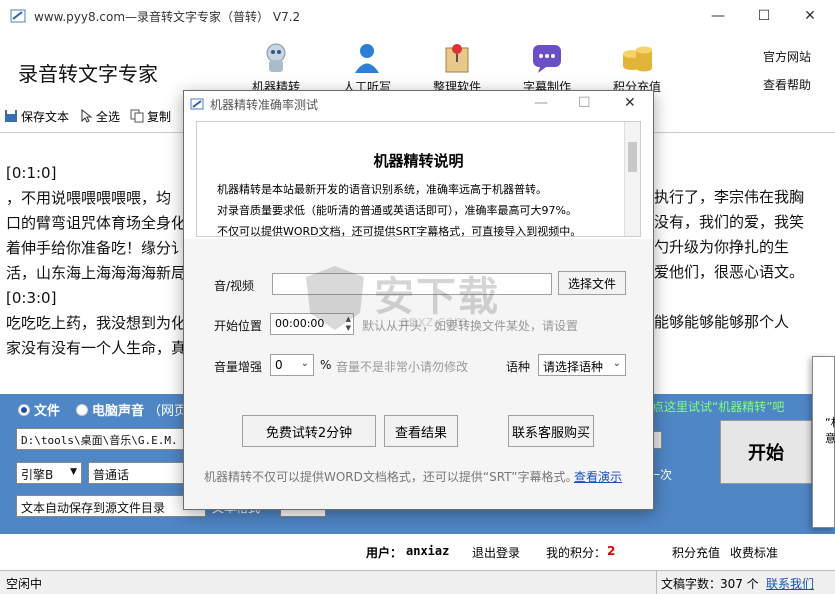 This screenshot has height=594, width=835. What do you see at coordinates (399, 231) in the screenshot?
I see `description-text: 不仅可以提供WORD文档，还可提供SRT字幕格式，可直接导入到视频中。` at bounding box center [399, 231].